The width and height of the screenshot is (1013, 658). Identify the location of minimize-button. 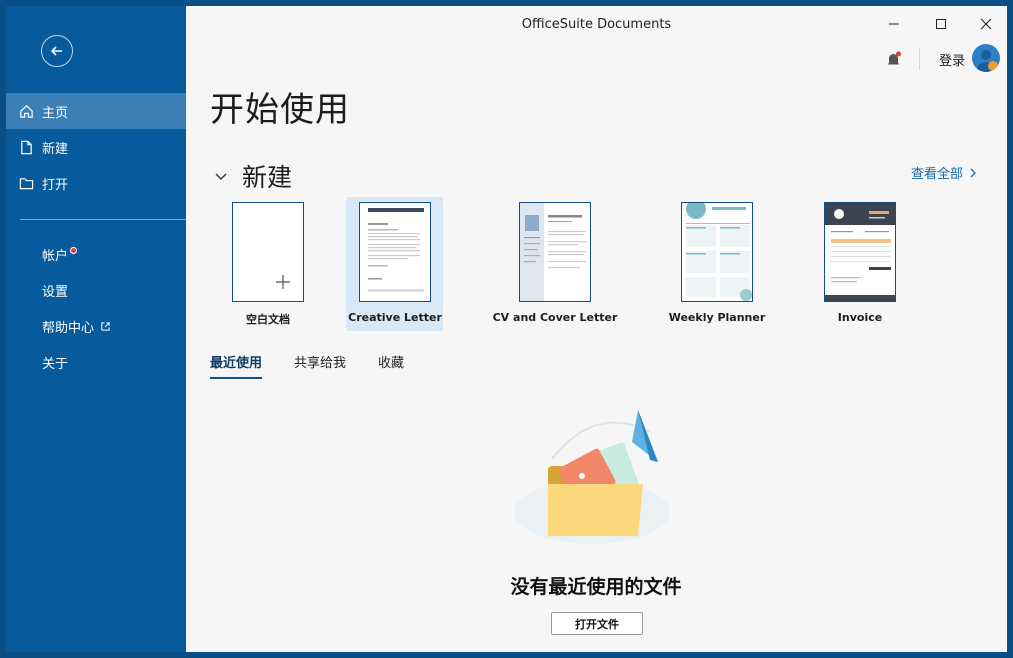
(894, 24).